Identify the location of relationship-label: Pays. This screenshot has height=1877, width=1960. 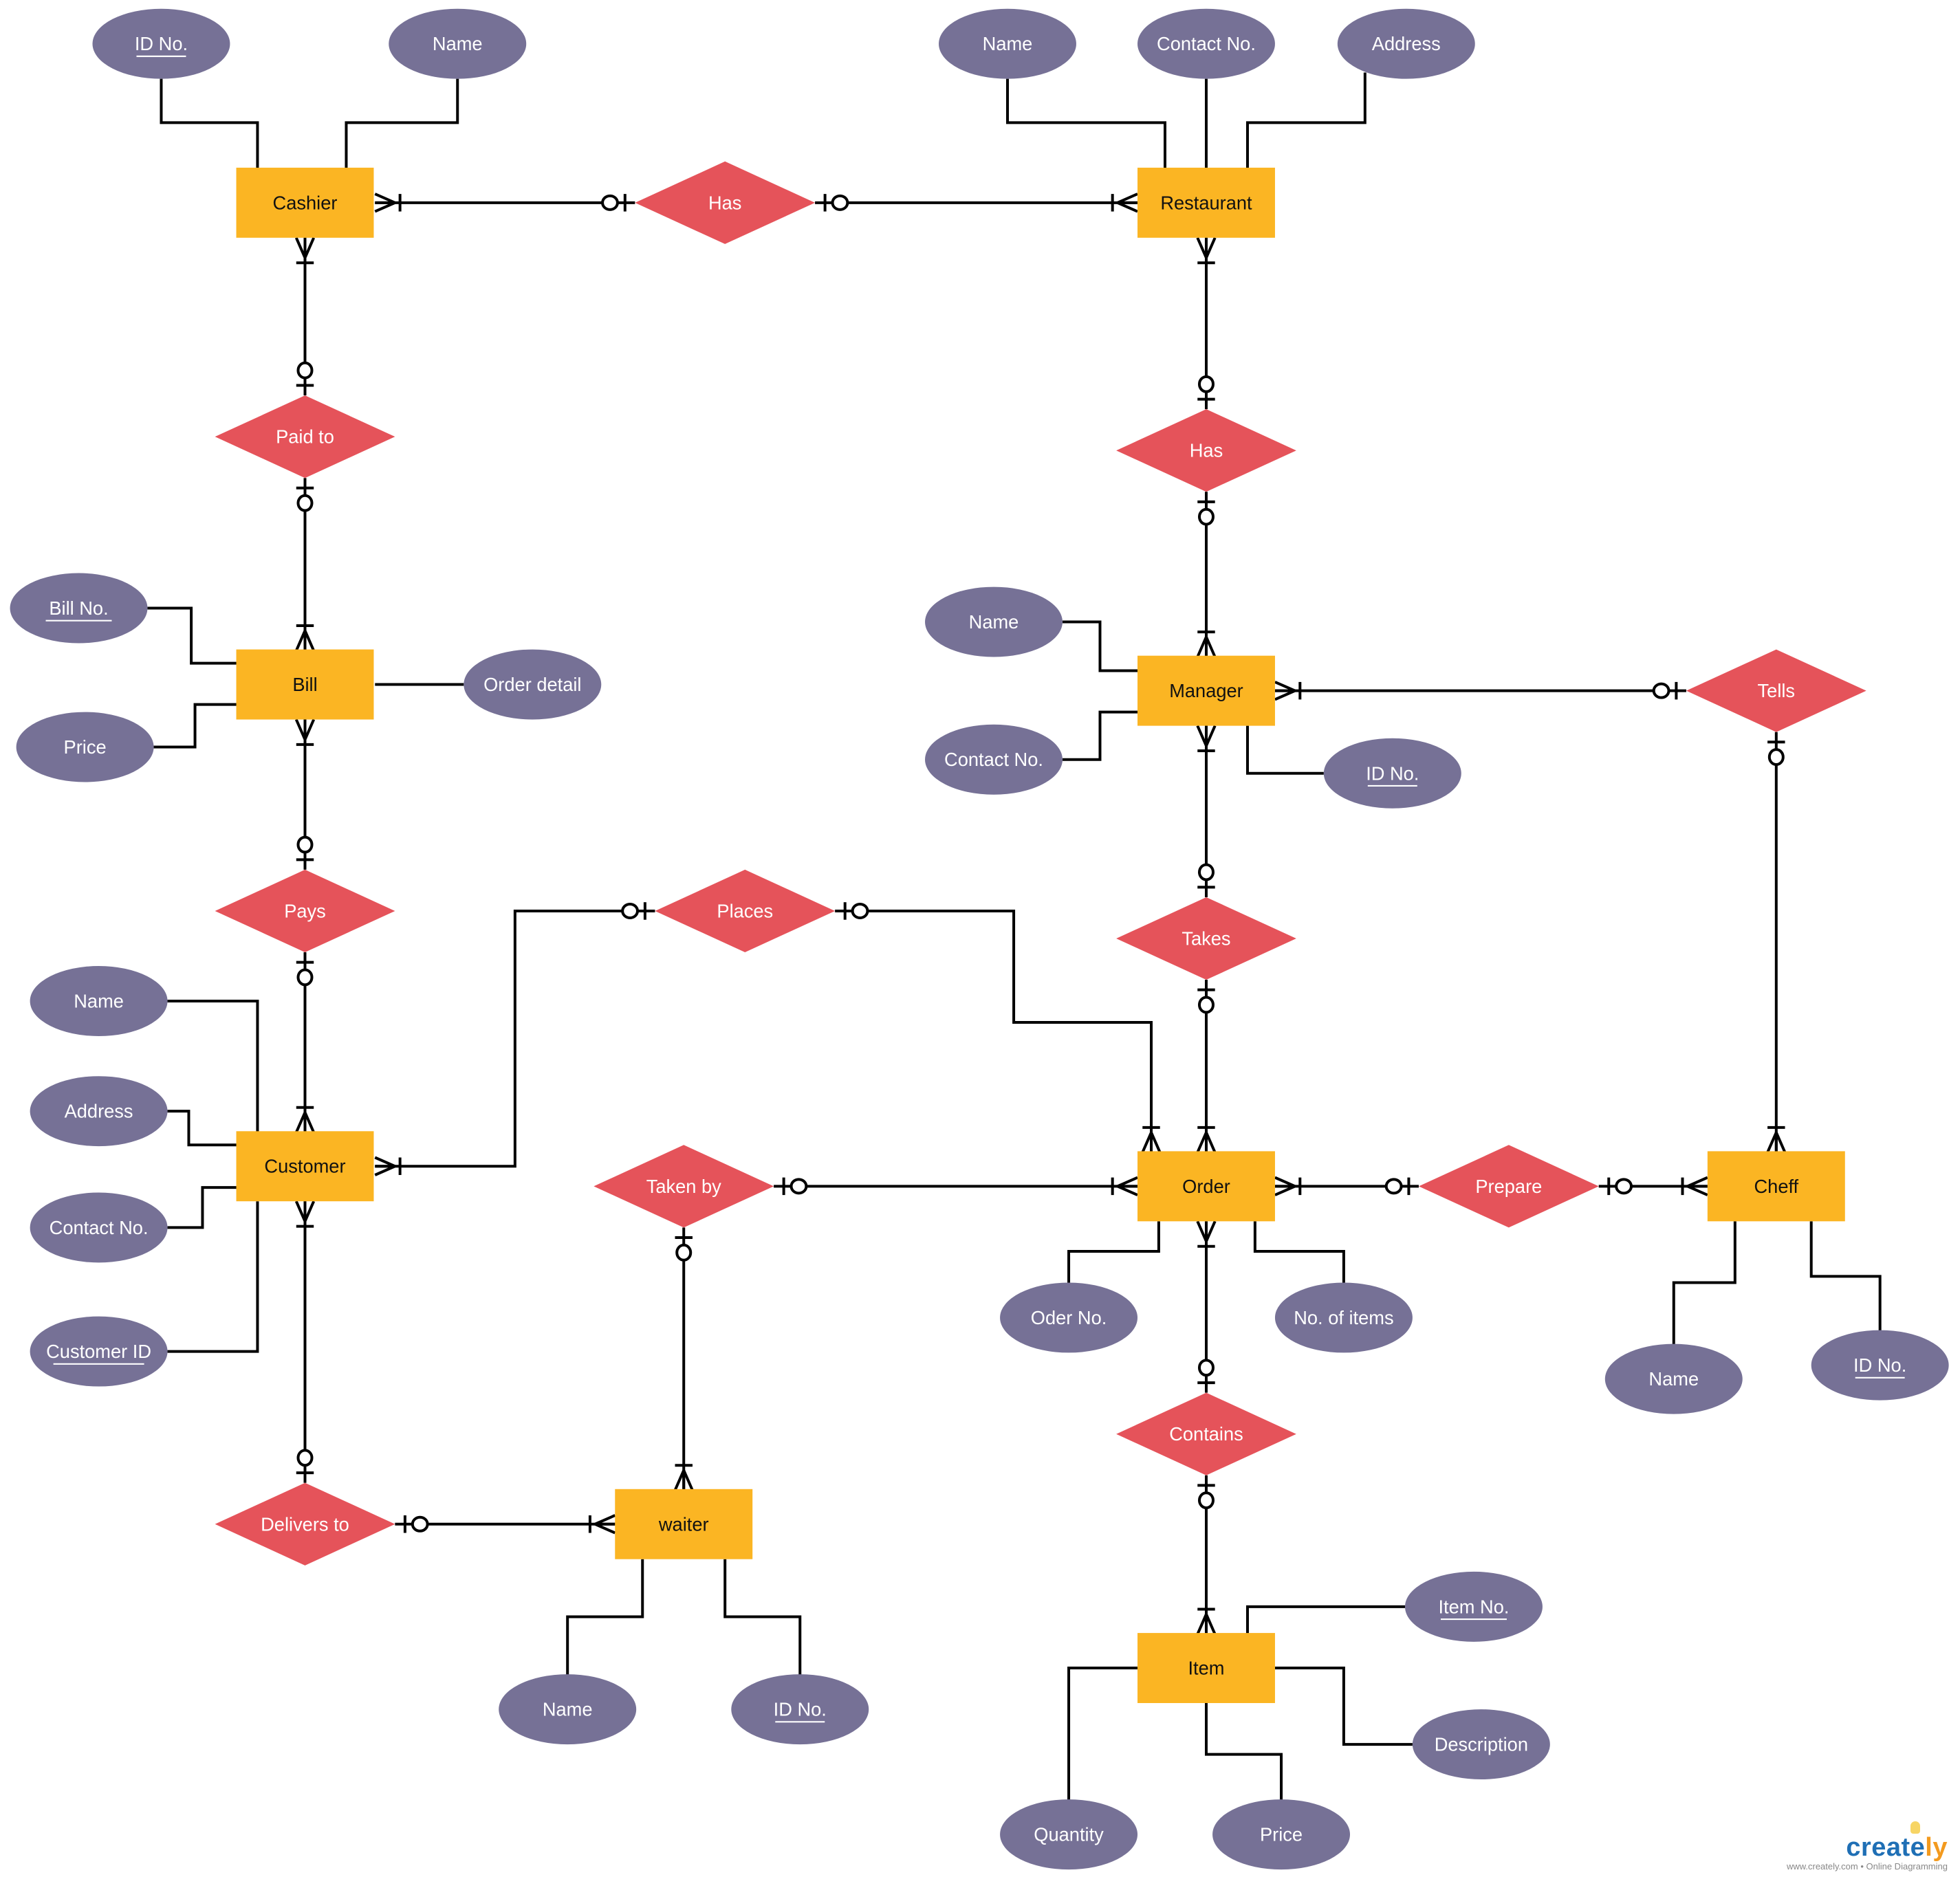
(305, 910).